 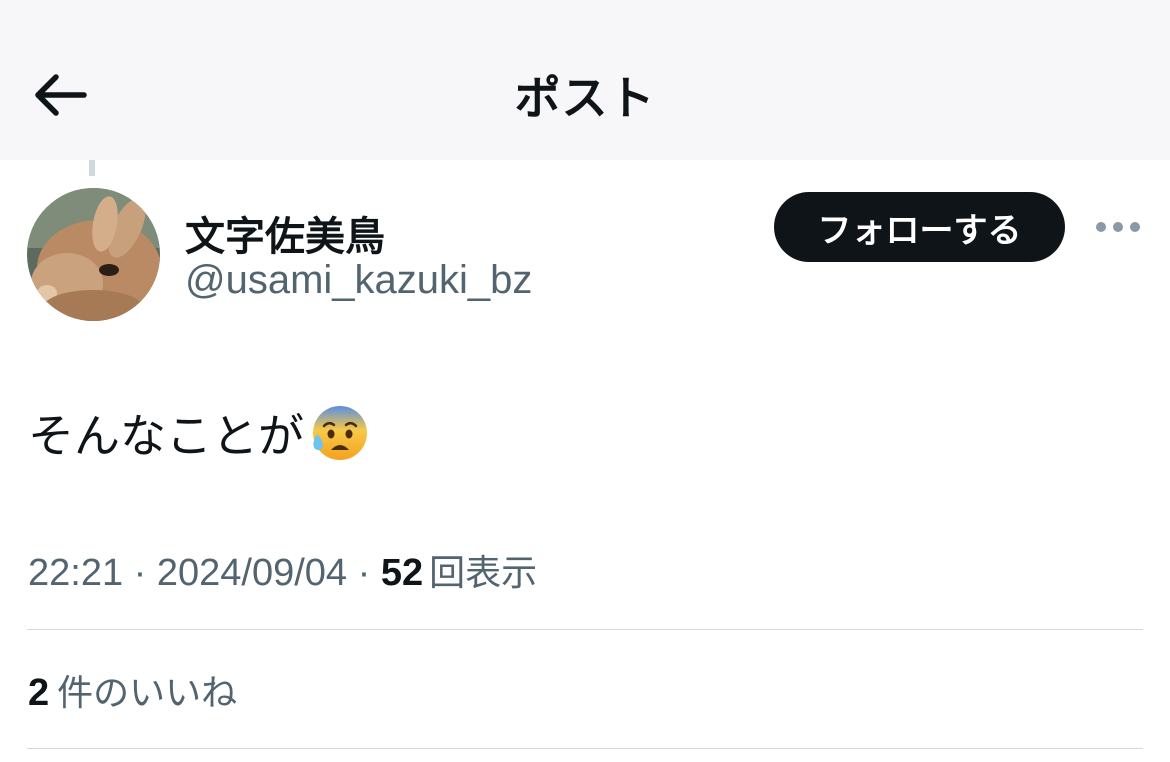 I want to click on likes-stat: 2 件のいいね, so click(x=132, y=690).